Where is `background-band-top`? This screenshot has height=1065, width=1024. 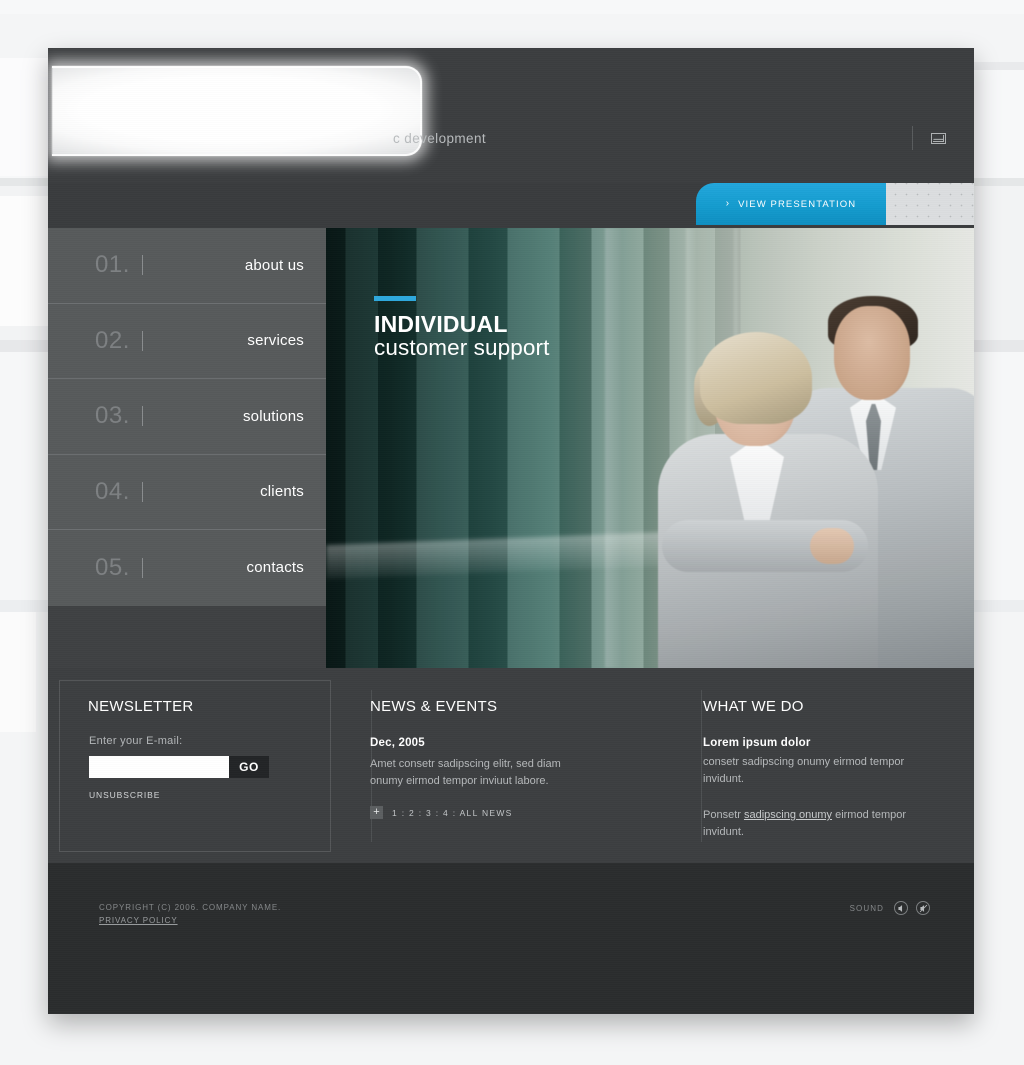
background-band-top is located at coordinates (512, 7).